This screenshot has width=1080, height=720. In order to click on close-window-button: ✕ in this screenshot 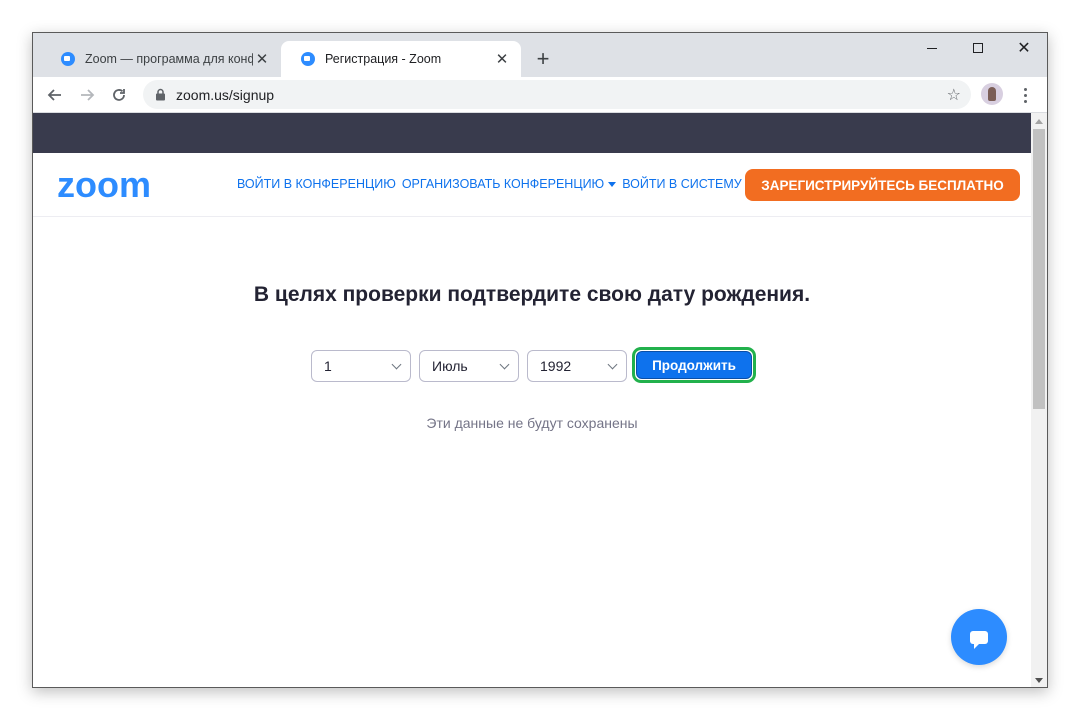, I will do `click(1024, 48)`.